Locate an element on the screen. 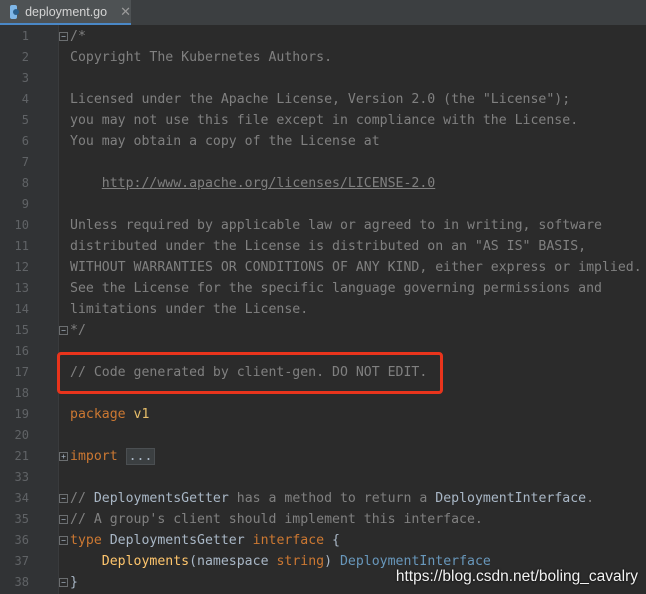 Image resolution: width=646 pixels, height=594 pixels. code-line-36: type DeploymentsGetter interface { is located at coordinates (205, 540).